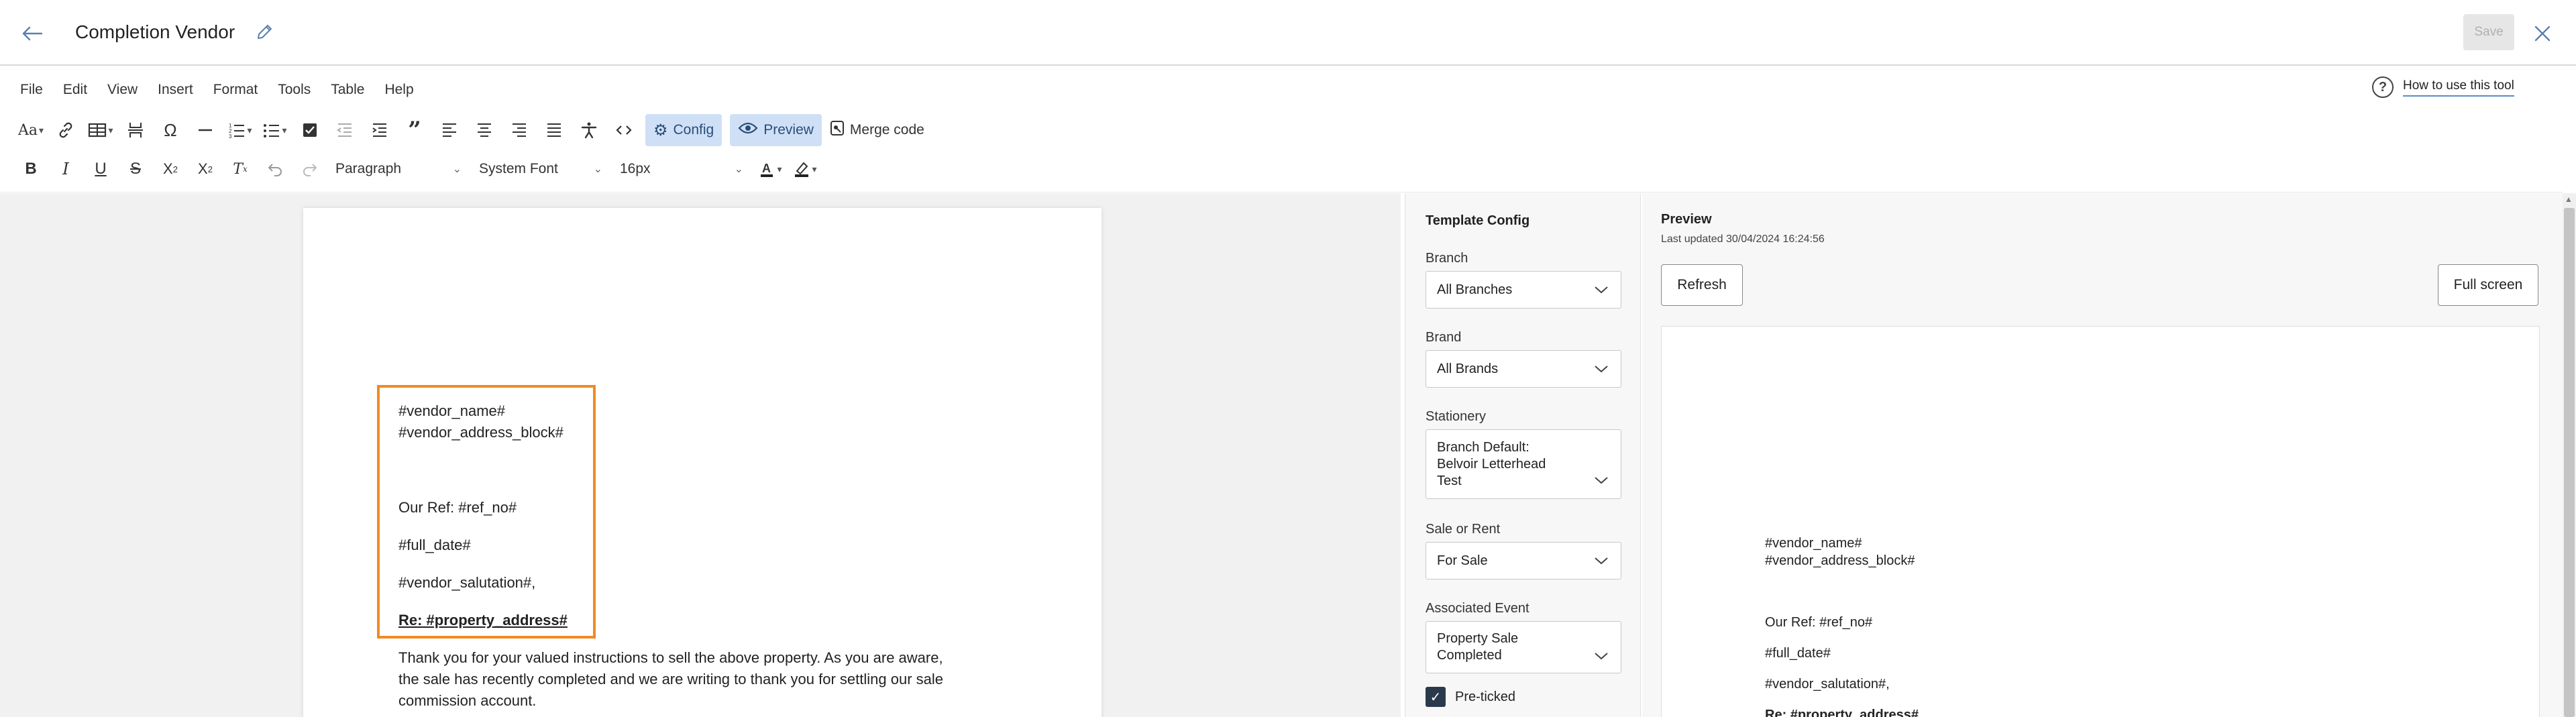 The image size is (2576, 717). I want to click on text-styles-icon: Aa ▾, so click(30, 130).